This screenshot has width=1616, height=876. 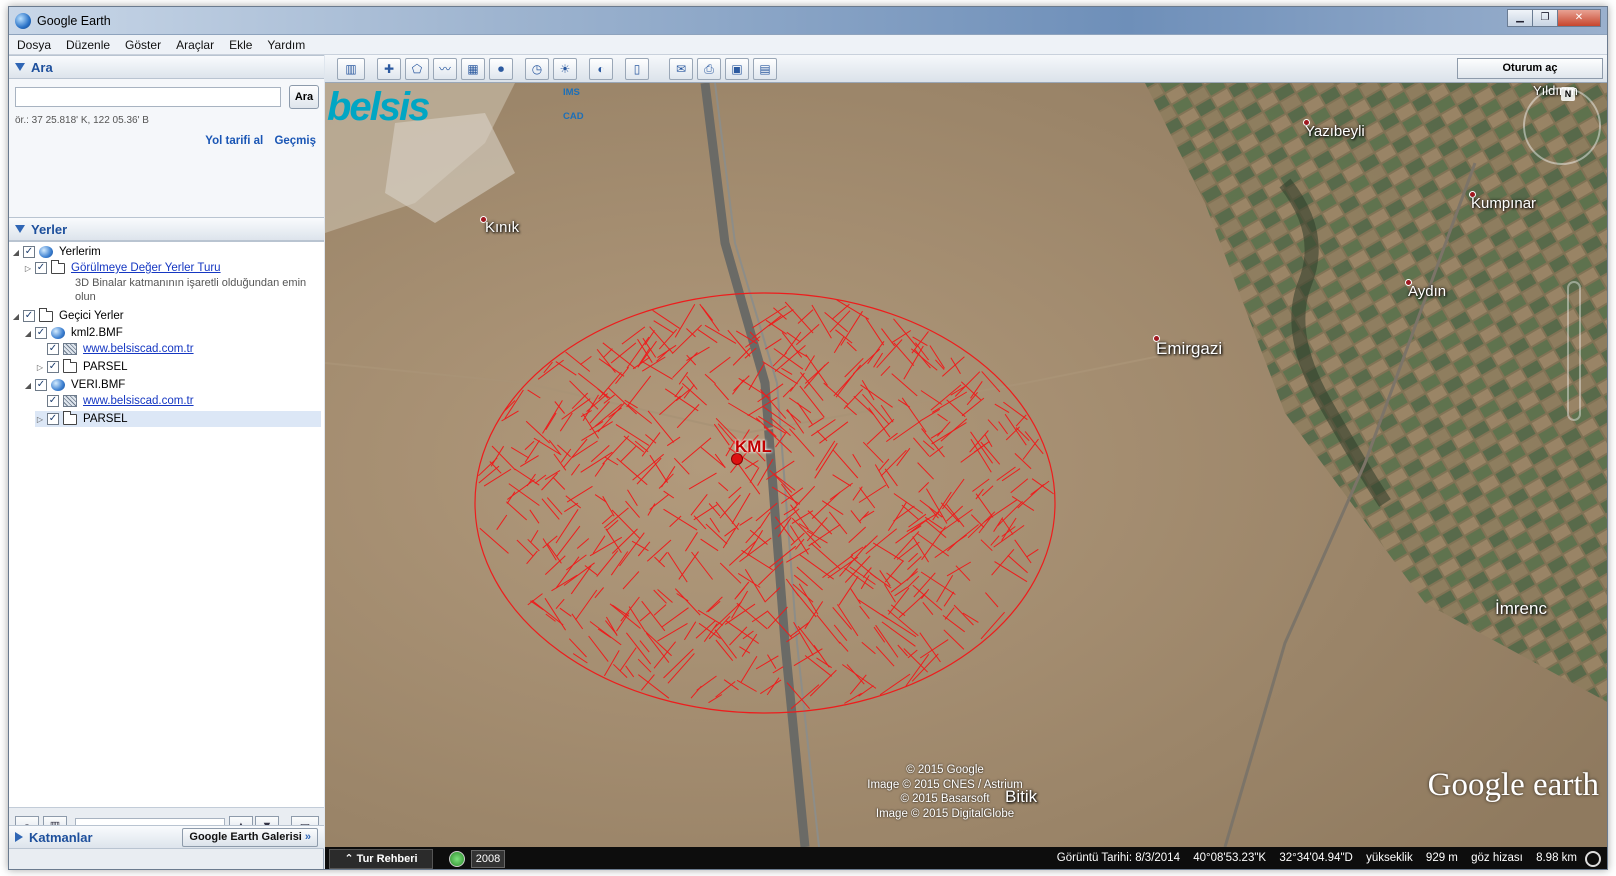 What do you see at coordinates (70, 349) in the screenshot?
I see `network-link-icon` at bounding box center [70, 349].